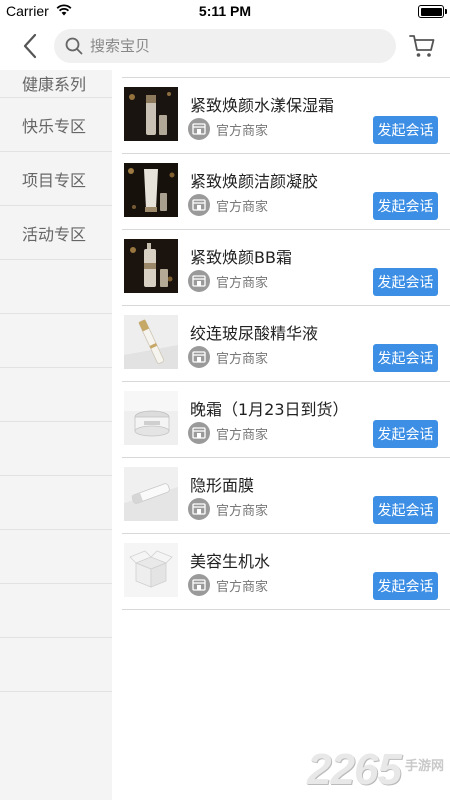 This screenshot has height=800, width=450. Describe the element at coordinates (286, 572) in the screenshot. I see `product-row: 美容生机水 官方商家 发起会话` at that location.